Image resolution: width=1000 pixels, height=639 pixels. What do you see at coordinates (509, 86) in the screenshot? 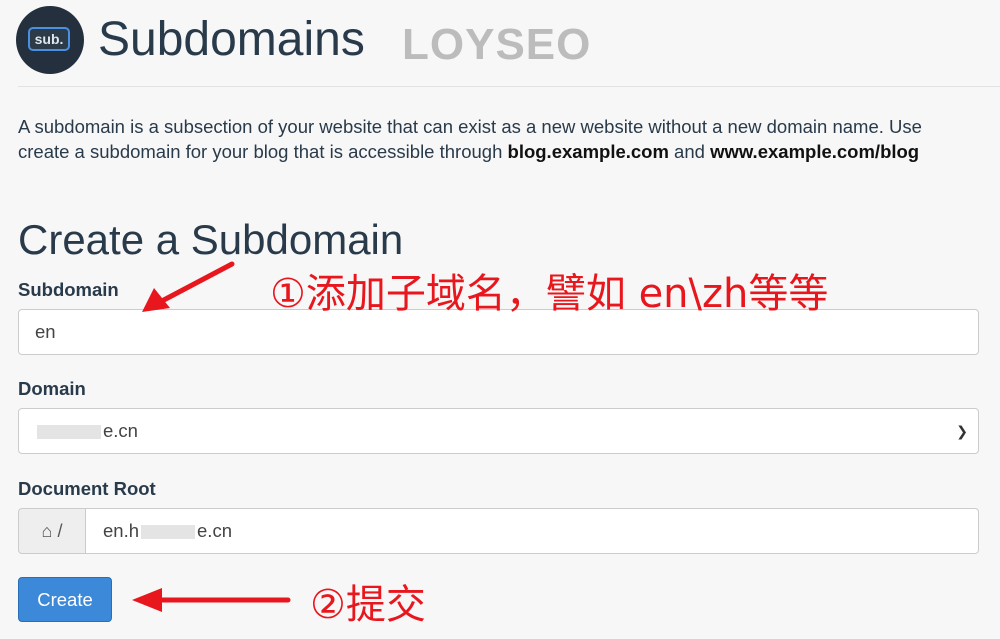
I see `header-divider` at bounding box center [509, 86].